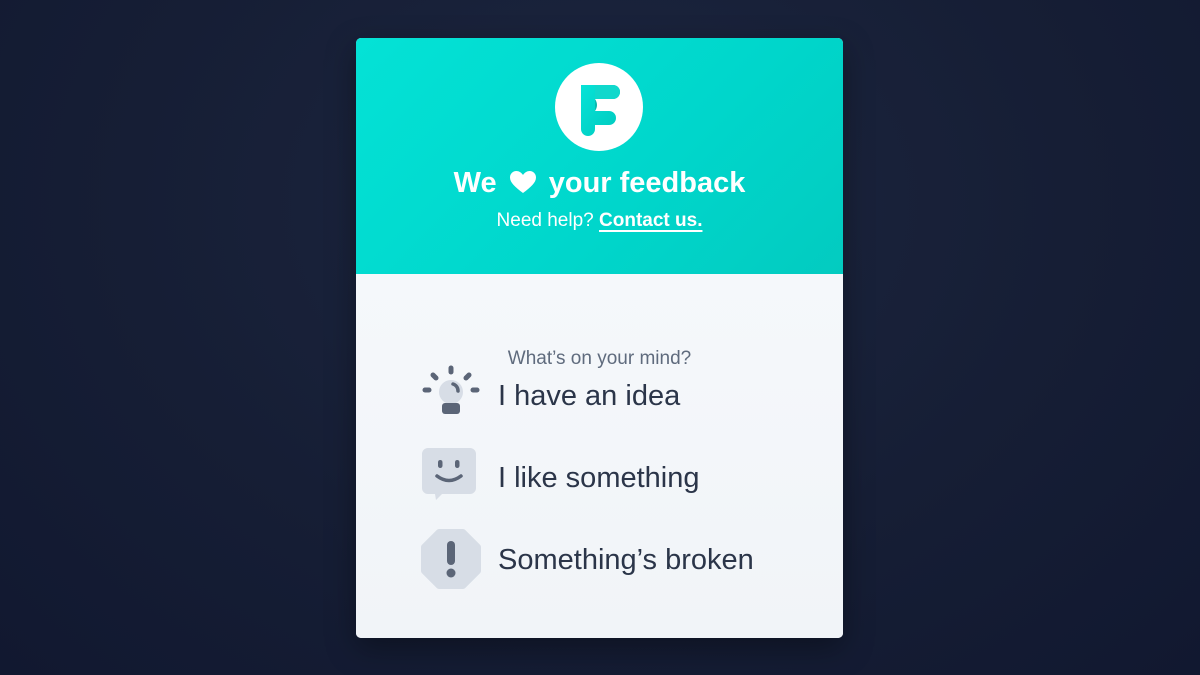  What do you see at coordinates (599, 478) in the screenshot?
I see `option-like-label: I like something` at bounding box center [599, 478].